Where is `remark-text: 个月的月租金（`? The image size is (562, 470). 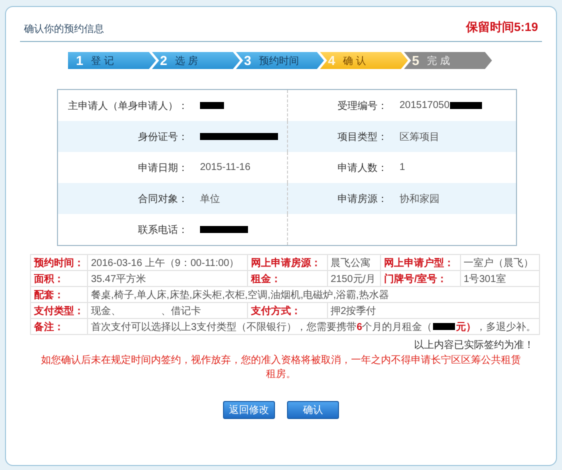 remark-text: 个月的月租金（ is located at coordinates (397, 327).